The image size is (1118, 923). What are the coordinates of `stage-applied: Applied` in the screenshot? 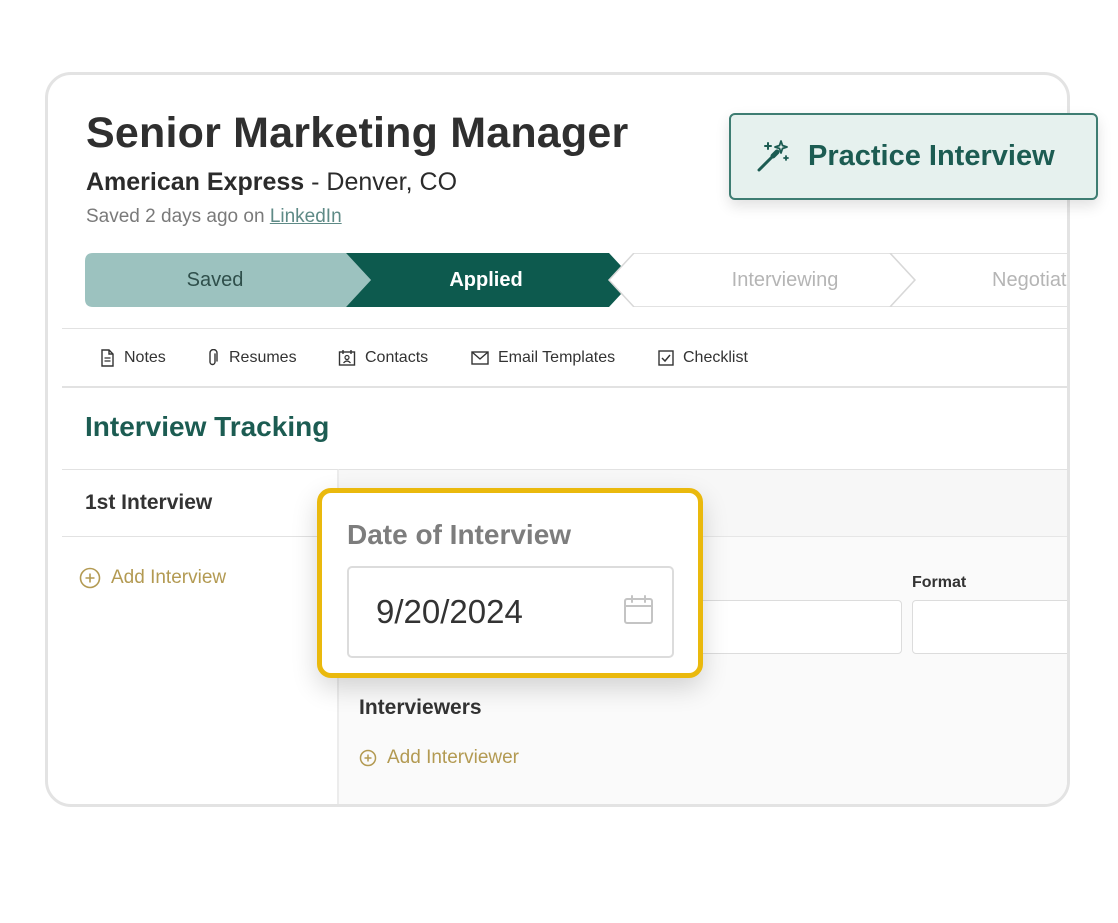 It's located at (486, 280).